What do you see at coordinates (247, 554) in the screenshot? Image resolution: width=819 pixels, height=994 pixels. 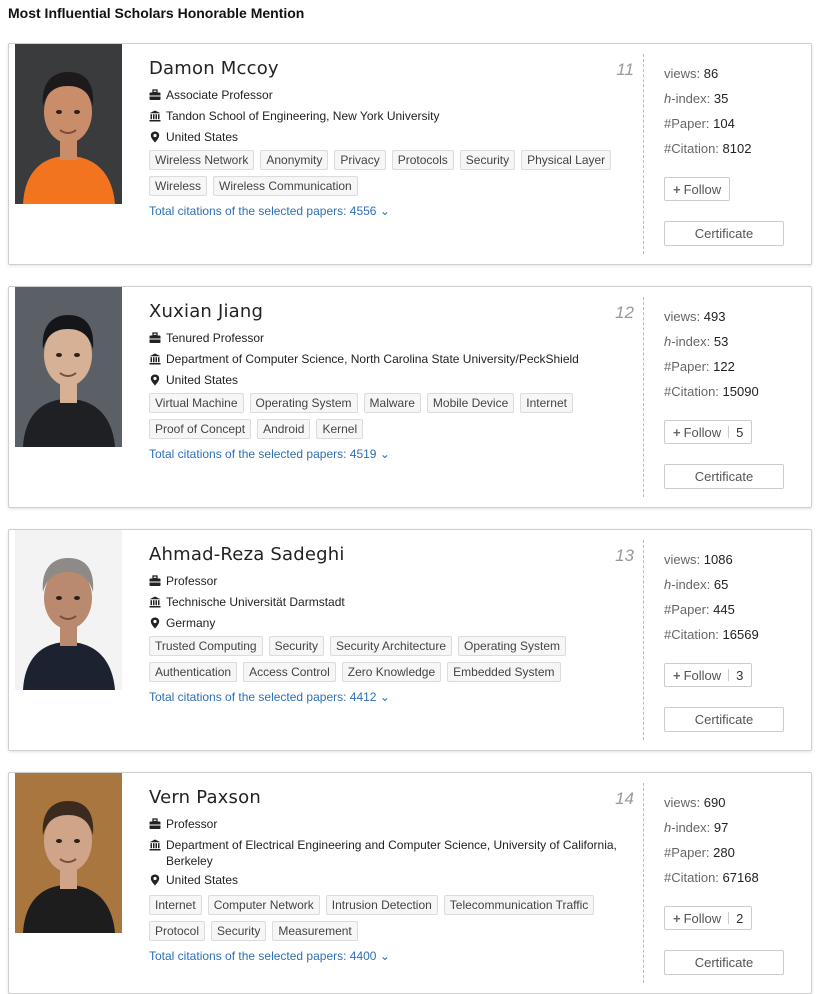 I see `scholar-name: Ahmad-Reza Sadeghi` at bounding box center [247, 554].